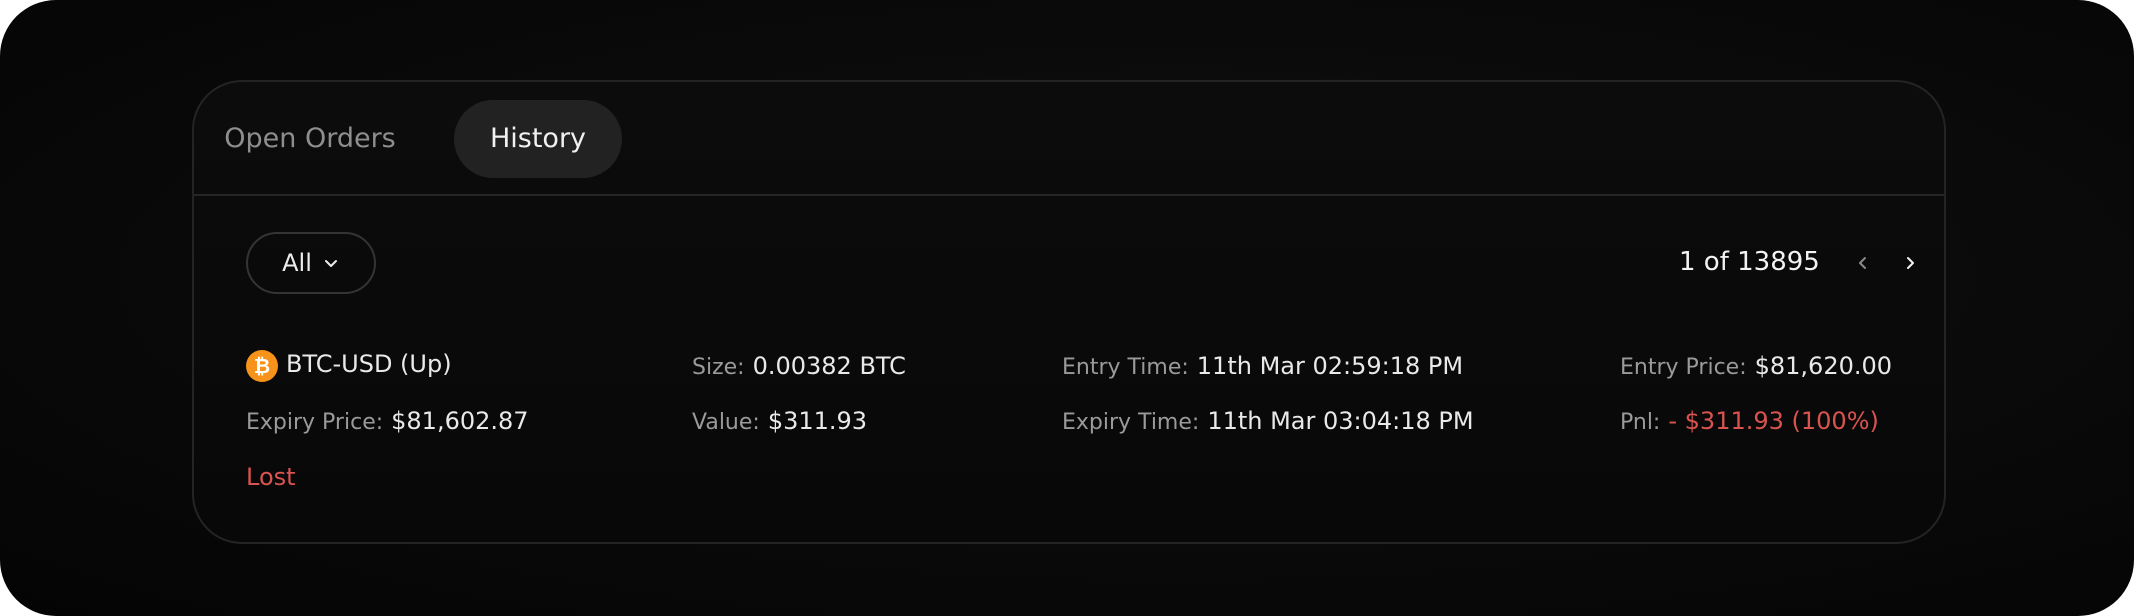 The width and height of the screenshot is (2134, 616). What do you see at coordinates (297, 263) in the screenshot?
I see `filter-selected-value: All` at bounding box center [297, 263].